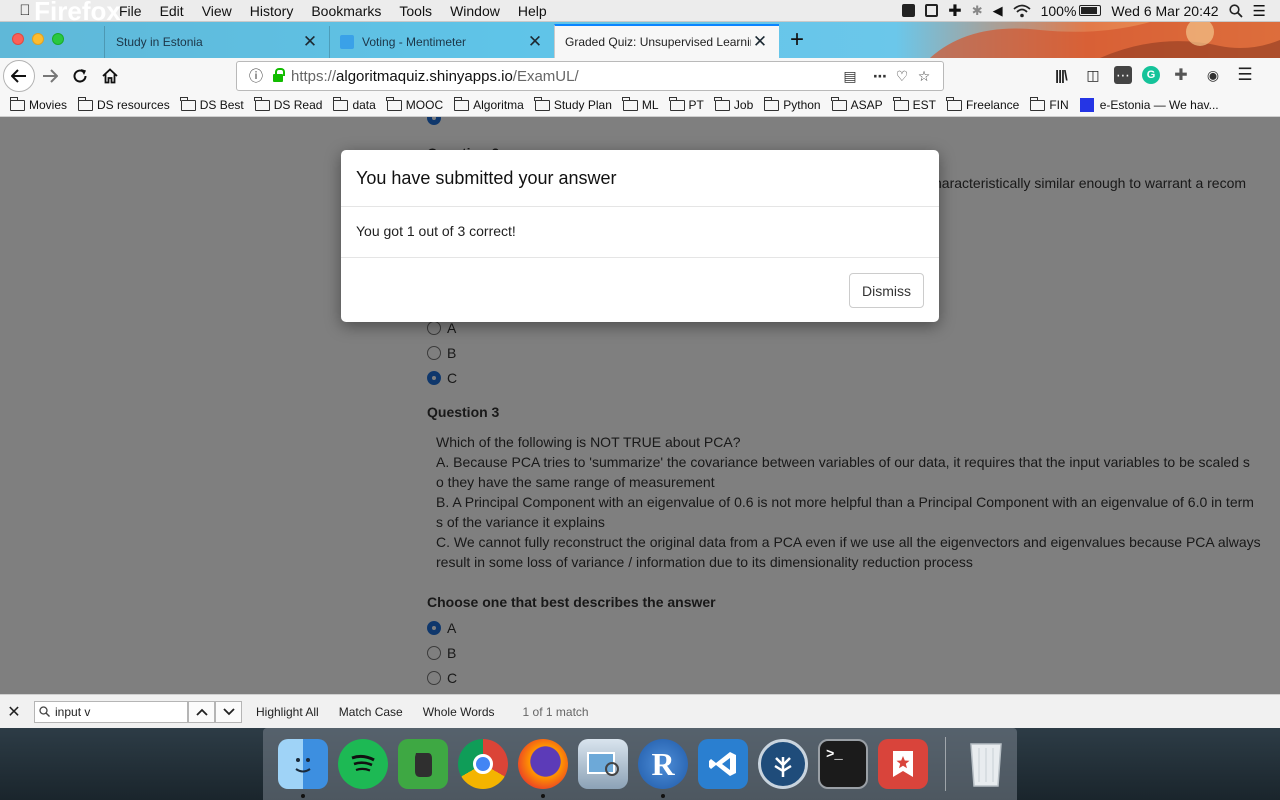  I want to click on find-close-icon: ✕, so click(14, 712).